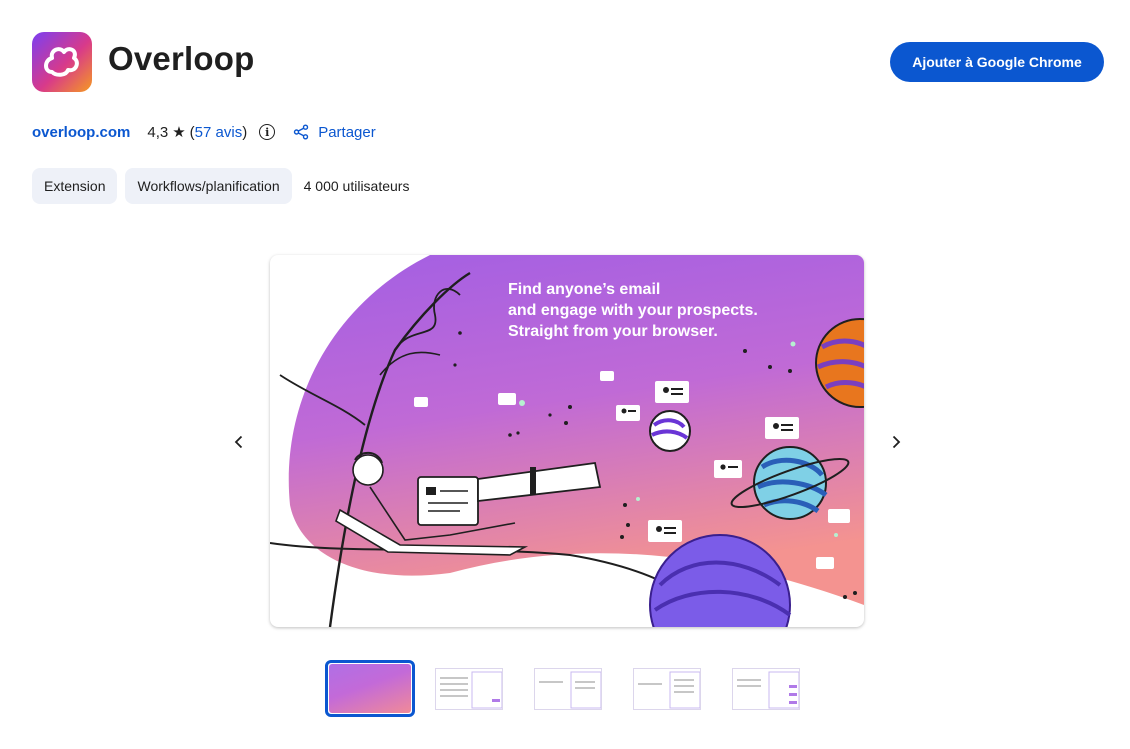  I want to click on info-icon: i, so click(267, 132).